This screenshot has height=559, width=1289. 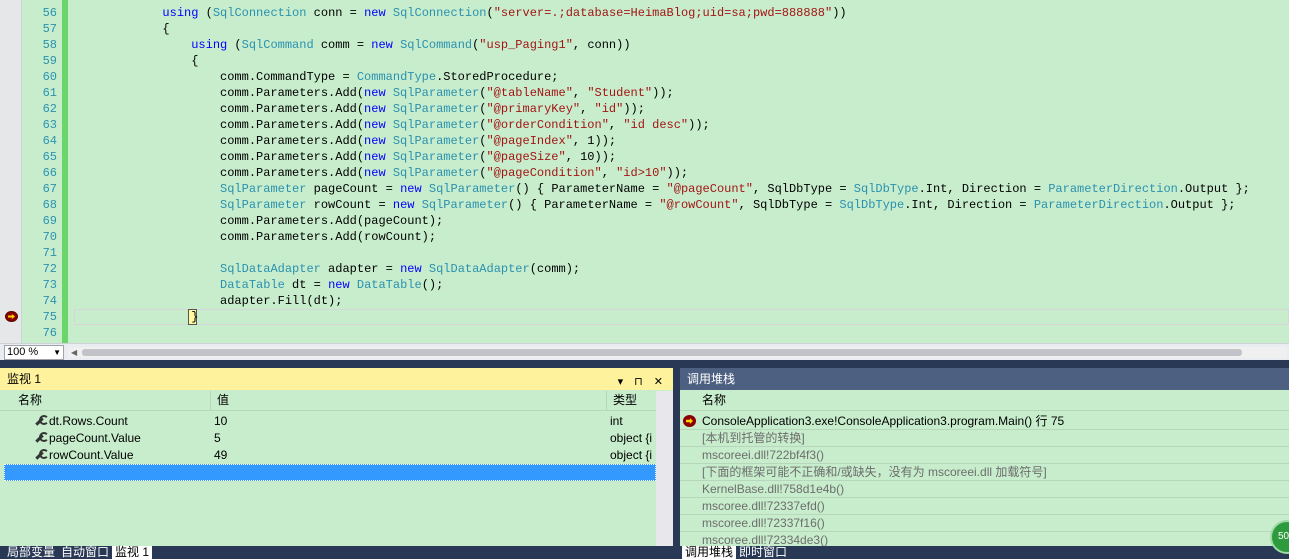 What do you see at coordinates (984, 489) in the screenshot?
I see `callstack-frame: KernelBase.dll!758d1e4b()` at bounding box center [984, 489].